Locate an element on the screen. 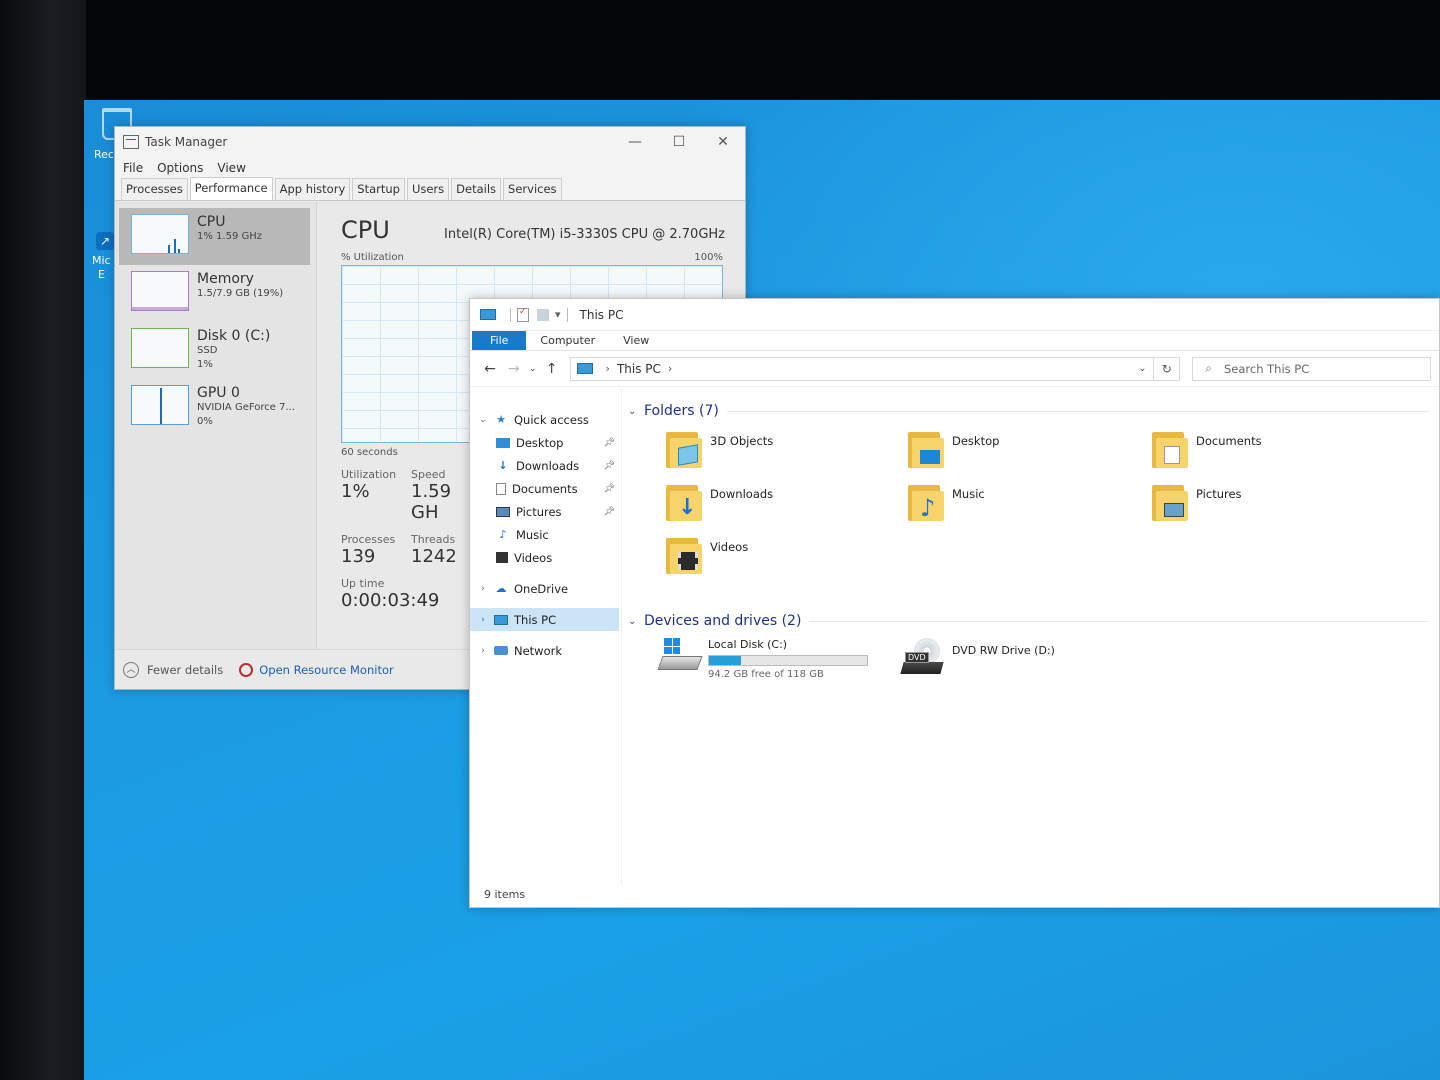 The image size is (1440, 1080). window-title: This PC is located at coordinates (601, 314).